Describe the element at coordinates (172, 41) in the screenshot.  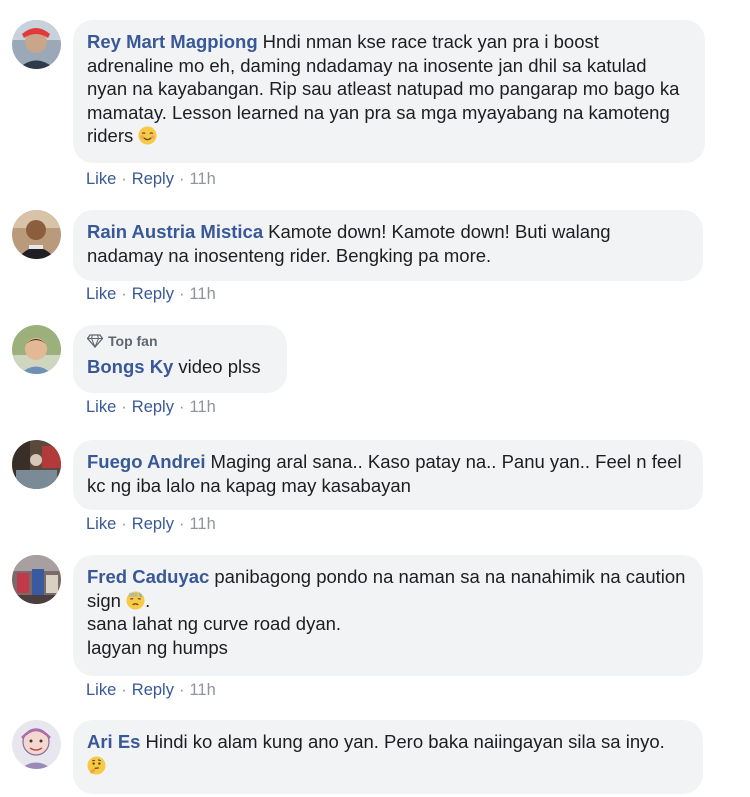
I see `comment-author: Rey Mart Magpiong` at that location.